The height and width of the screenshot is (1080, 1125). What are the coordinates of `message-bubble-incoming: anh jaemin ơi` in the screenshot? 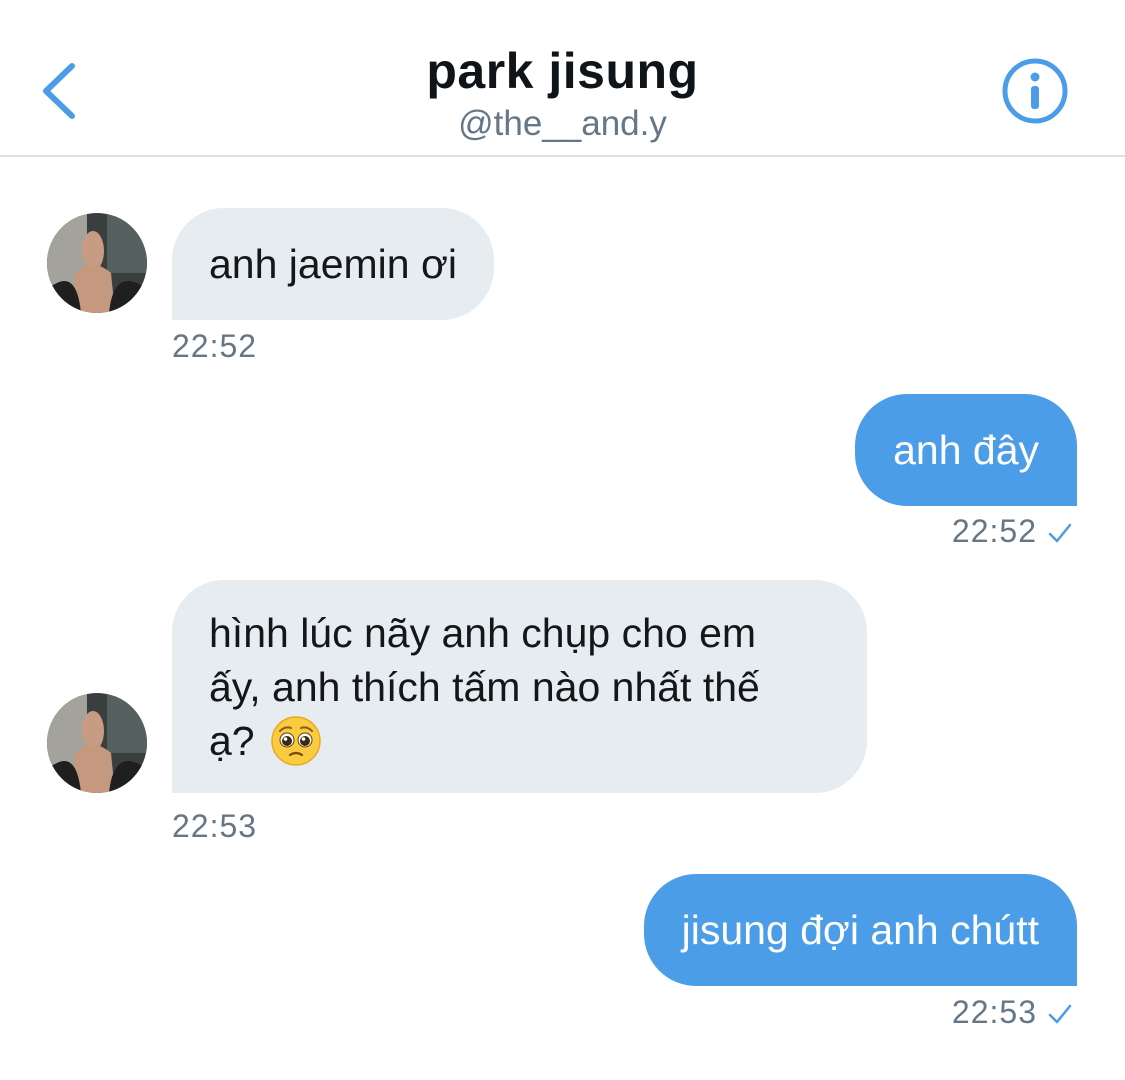 It's located at (333, 264).